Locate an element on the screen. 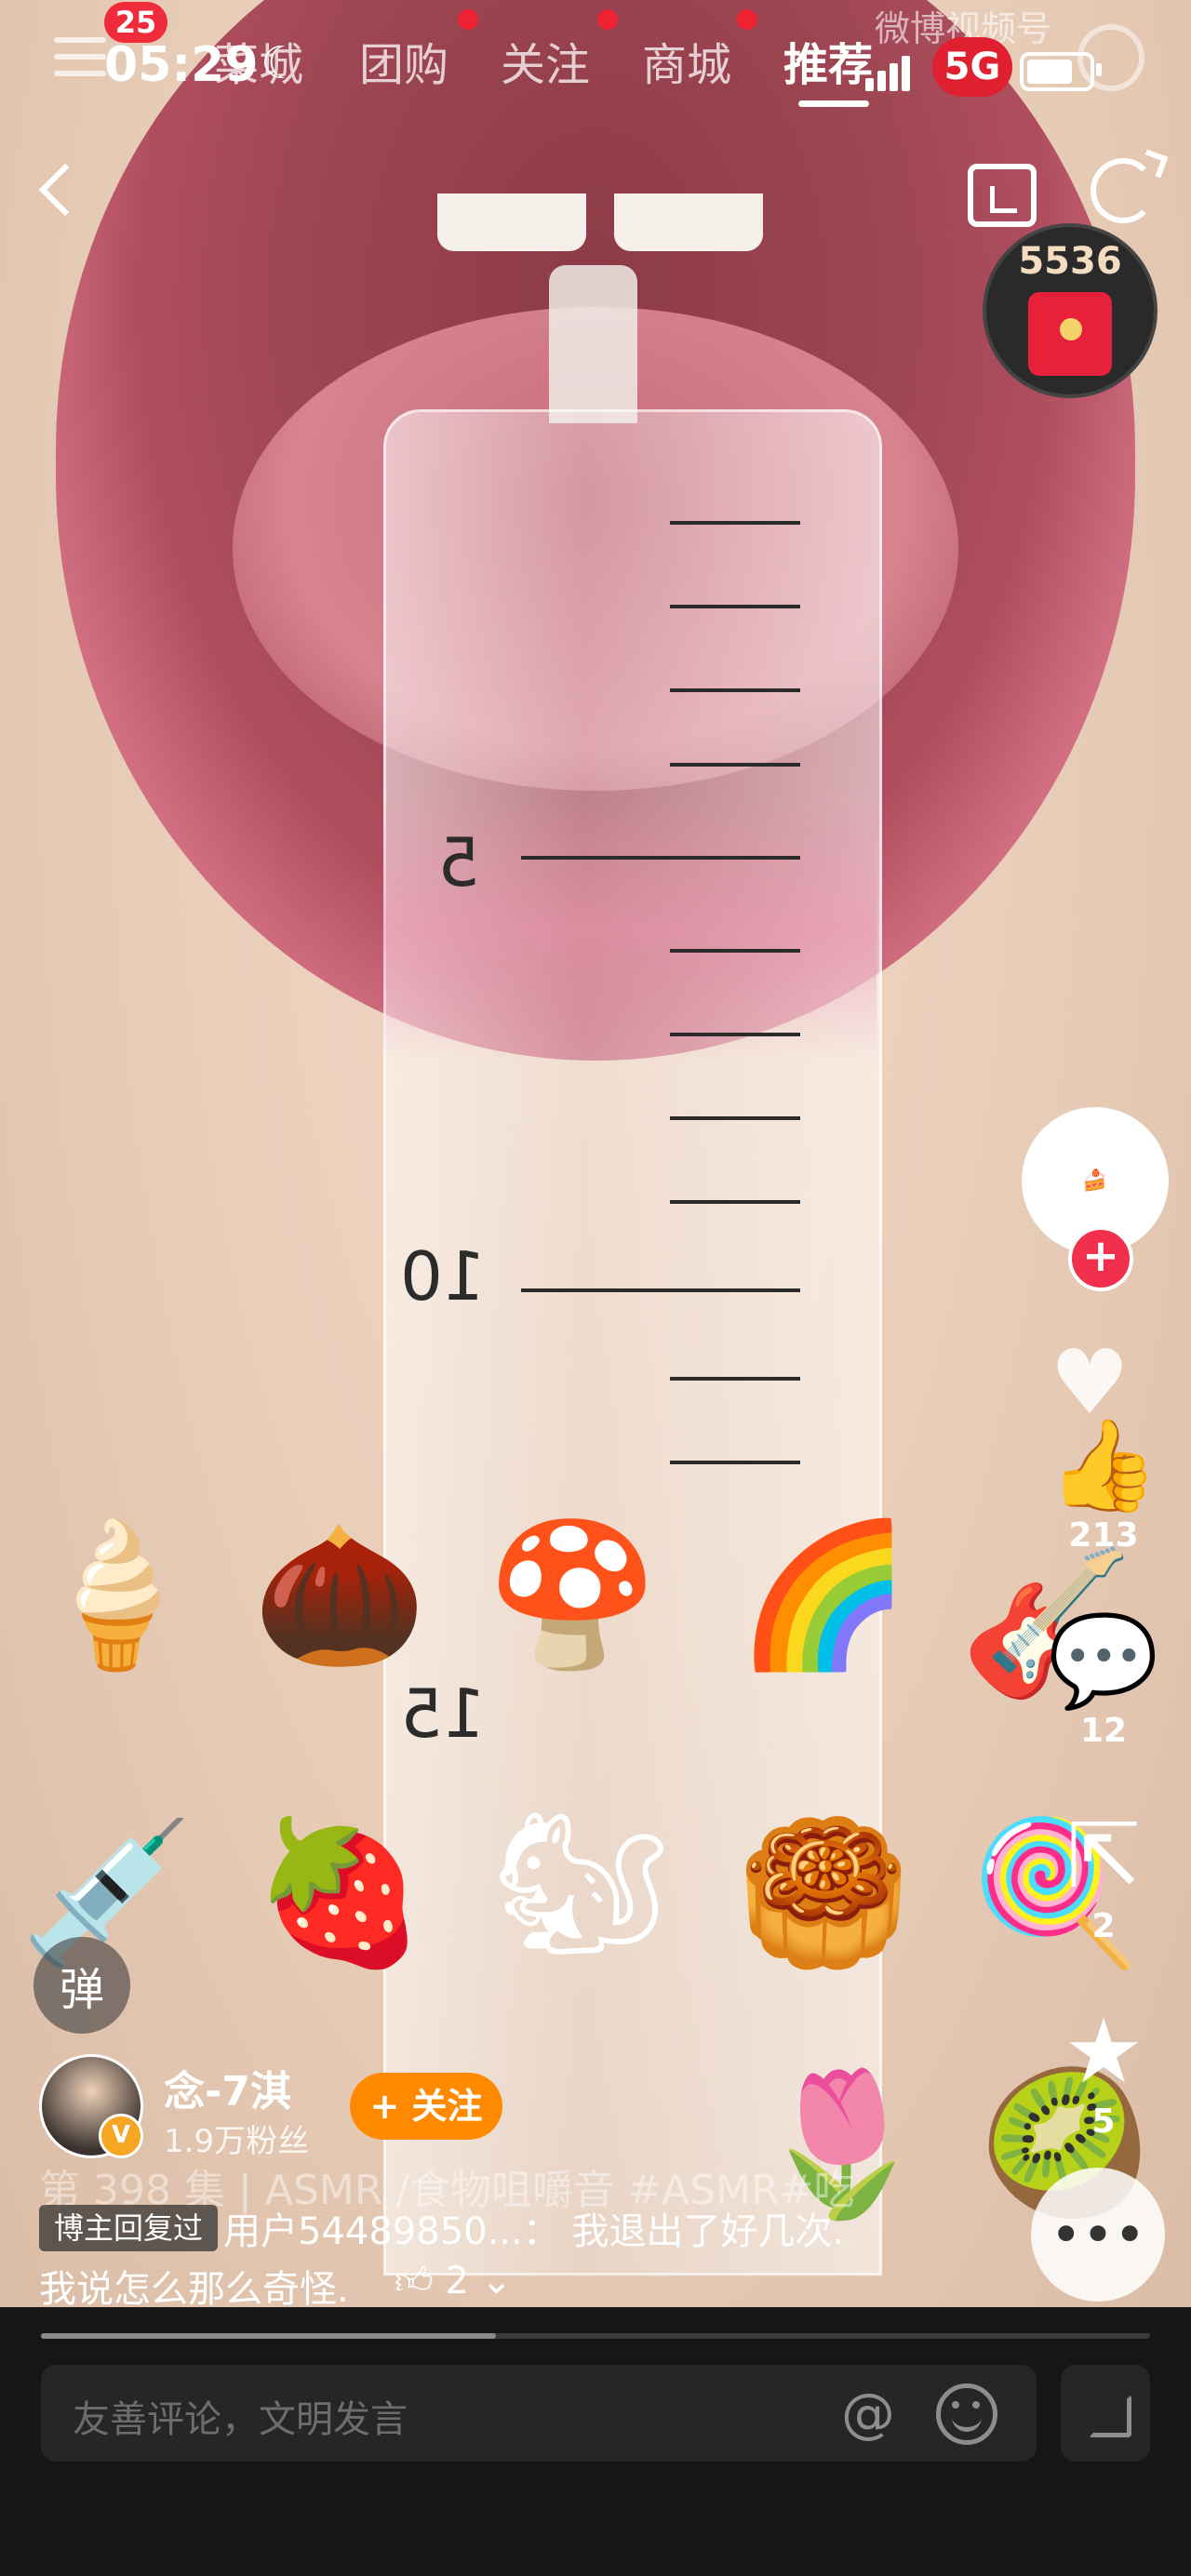  top-comment-line2: 我说怎么那么奇怪. is located at coordinates (194, 2286).